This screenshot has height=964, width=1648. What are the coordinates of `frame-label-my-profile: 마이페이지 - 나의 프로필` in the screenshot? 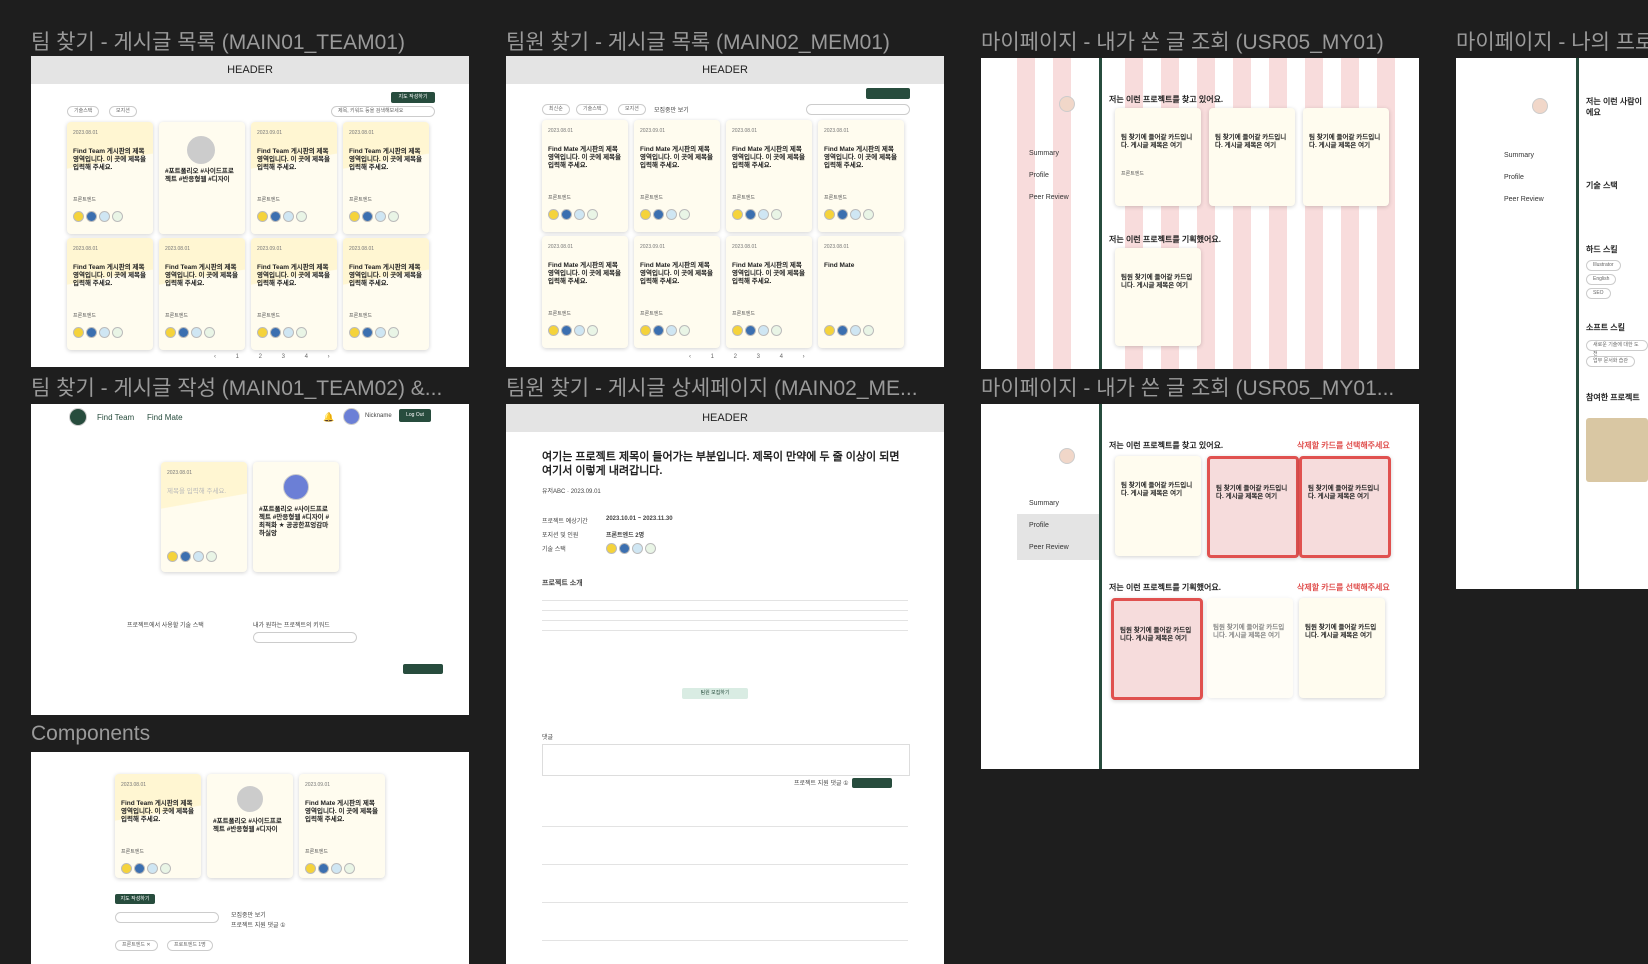 It's located at (1552, 42).